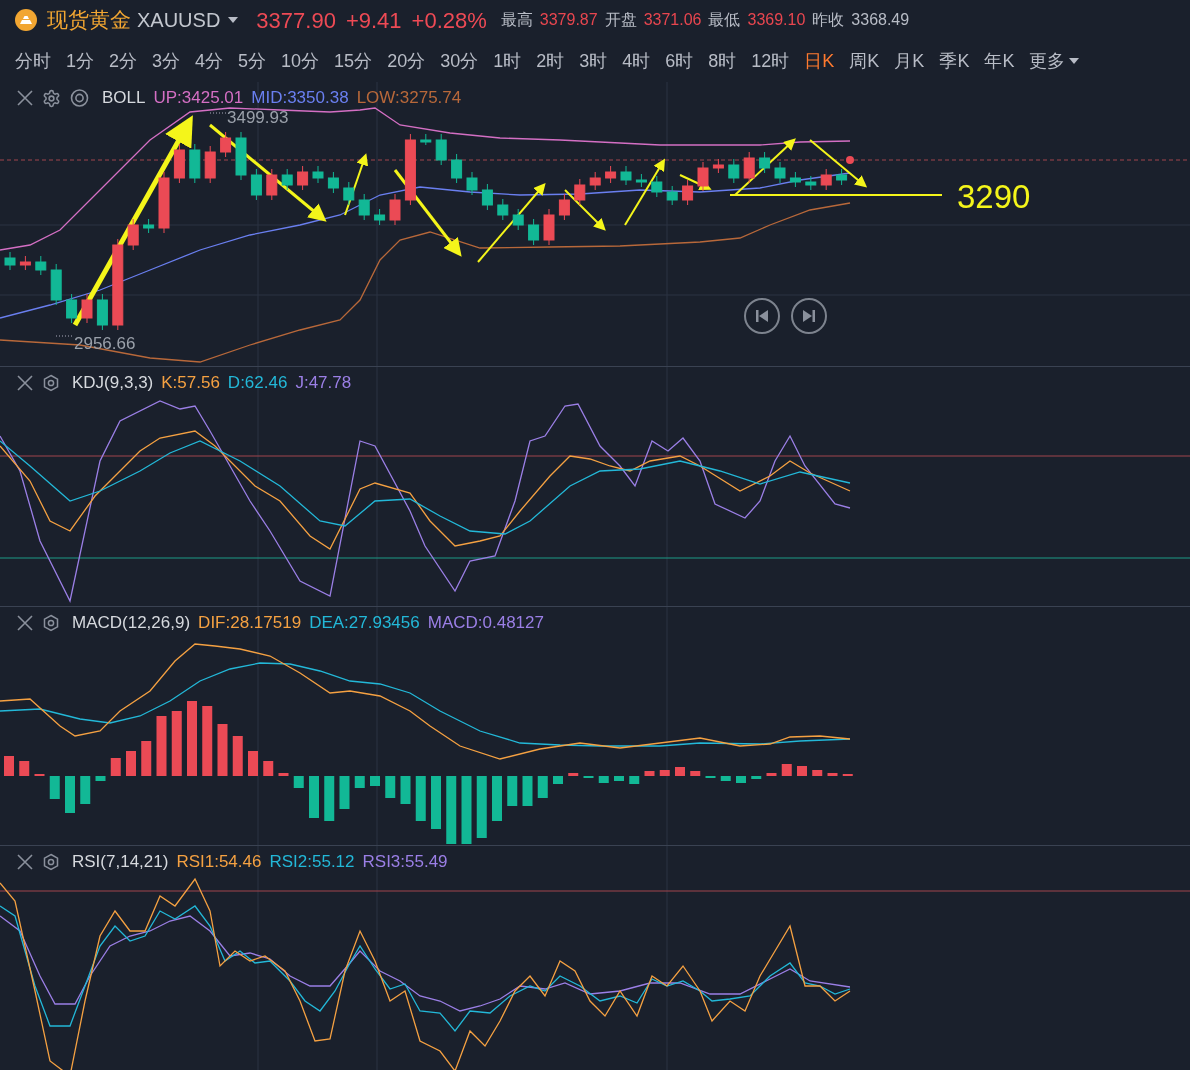 The image size is (1190, 1070). What do you see at coordinates (880, 20) in the screenshot?
I see `stat-value: 3368.49` at bounding box center [880, 20].